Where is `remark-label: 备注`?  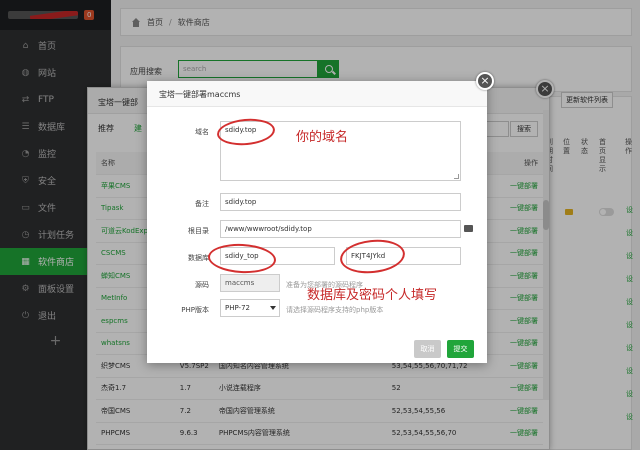
remark-label: 备注 is located at coordinates (202, 204).